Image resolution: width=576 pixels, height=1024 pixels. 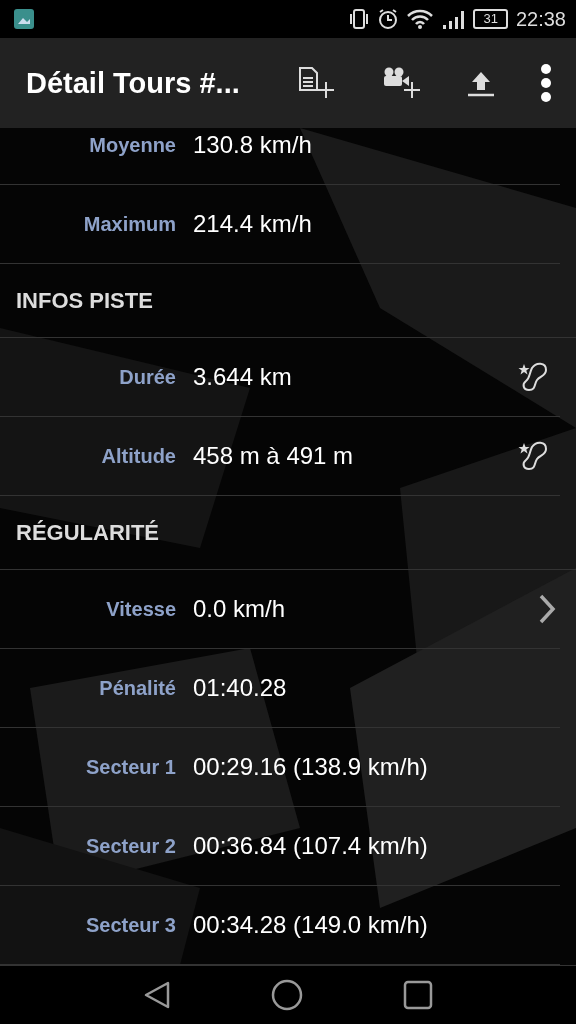 What do you see at coordinates (243, 377) in the screenshot?
I see `field-value: 3.644 km` at bounding box center [243, 377].